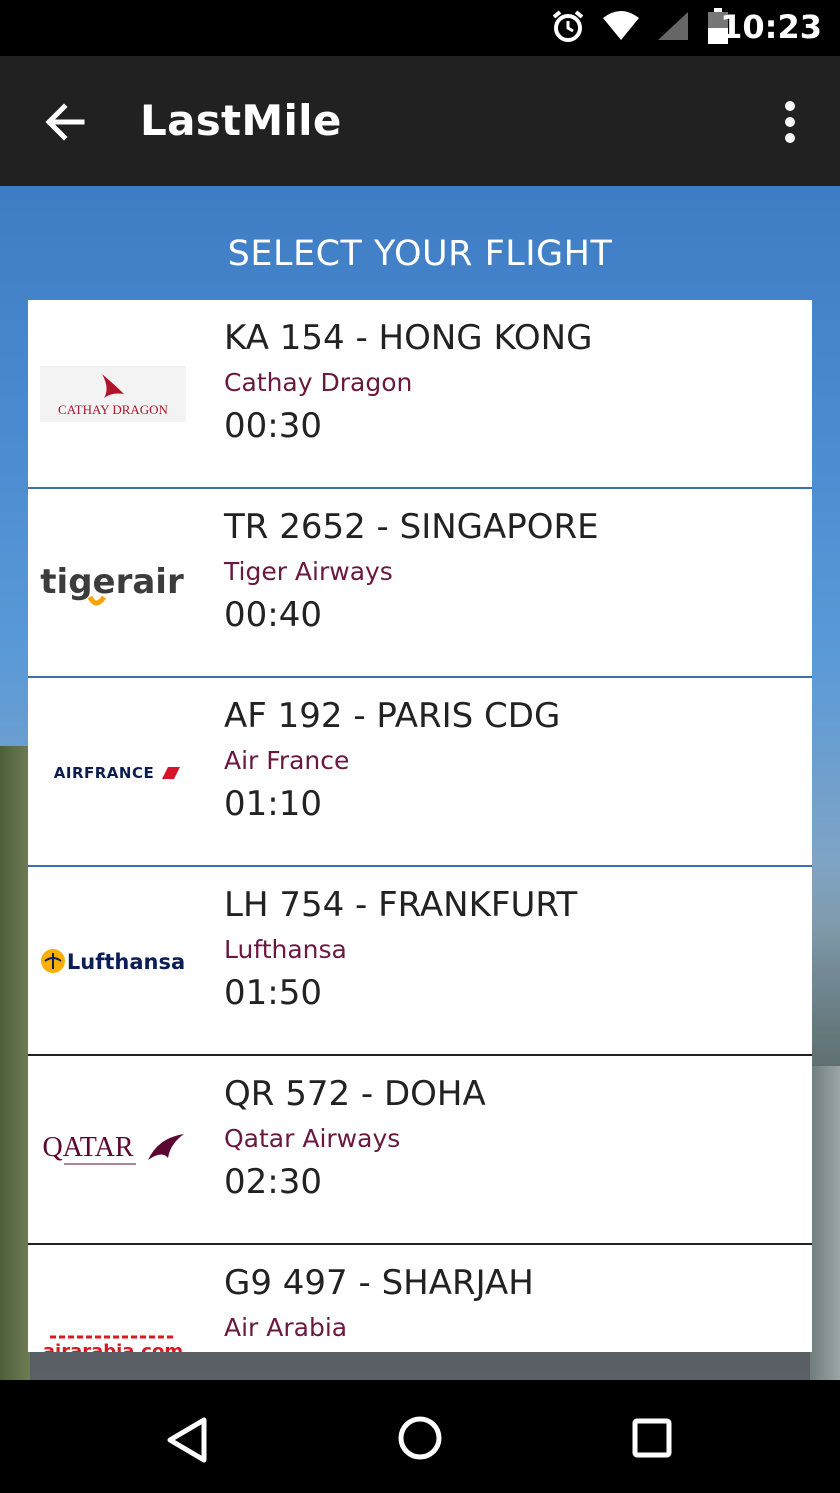 This screenshot has height=1493, width=840. What do you see at coordinates (408, 338) in the screenshot?
I see `flight-title: KA 154 - HONG KONG` at bounding box center [408, 338].